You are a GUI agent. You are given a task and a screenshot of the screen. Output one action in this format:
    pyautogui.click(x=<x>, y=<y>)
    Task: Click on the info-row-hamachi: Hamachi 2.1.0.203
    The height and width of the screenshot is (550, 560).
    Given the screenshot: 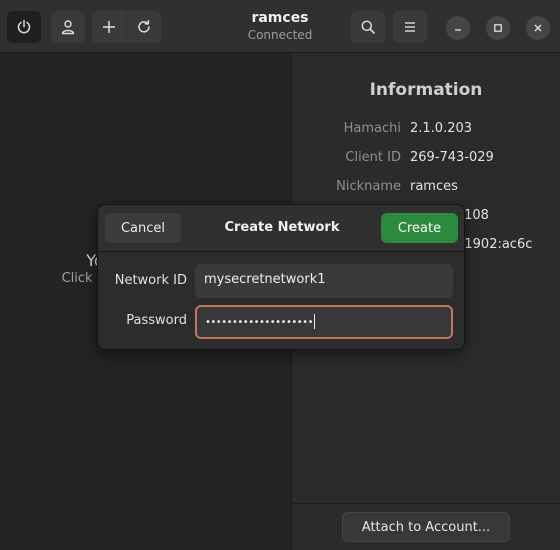 What is the action you would take?
    pyautogui.click(x=426, y=131)
    